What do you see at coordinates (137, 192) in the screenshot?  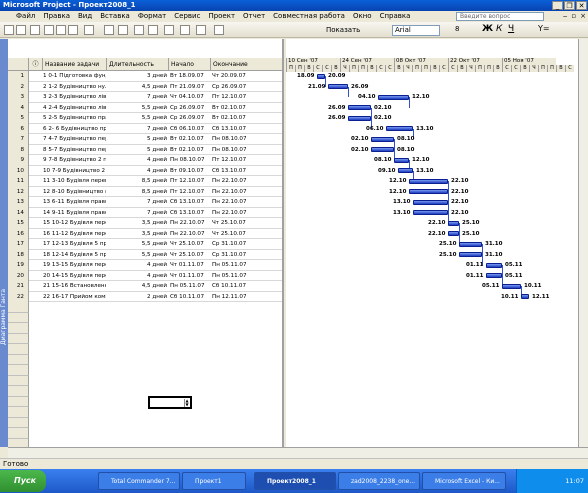 I see `task-duration-cell: 8,5 дней` at bounding box center [137, 192].